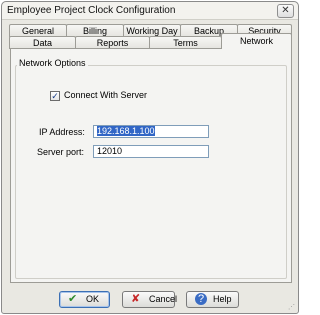 The width and height of the screenshot is (320, 315). Describe the element at coordinates (256, 41) in the screenshot. I see `tab-network: Network` at that location.